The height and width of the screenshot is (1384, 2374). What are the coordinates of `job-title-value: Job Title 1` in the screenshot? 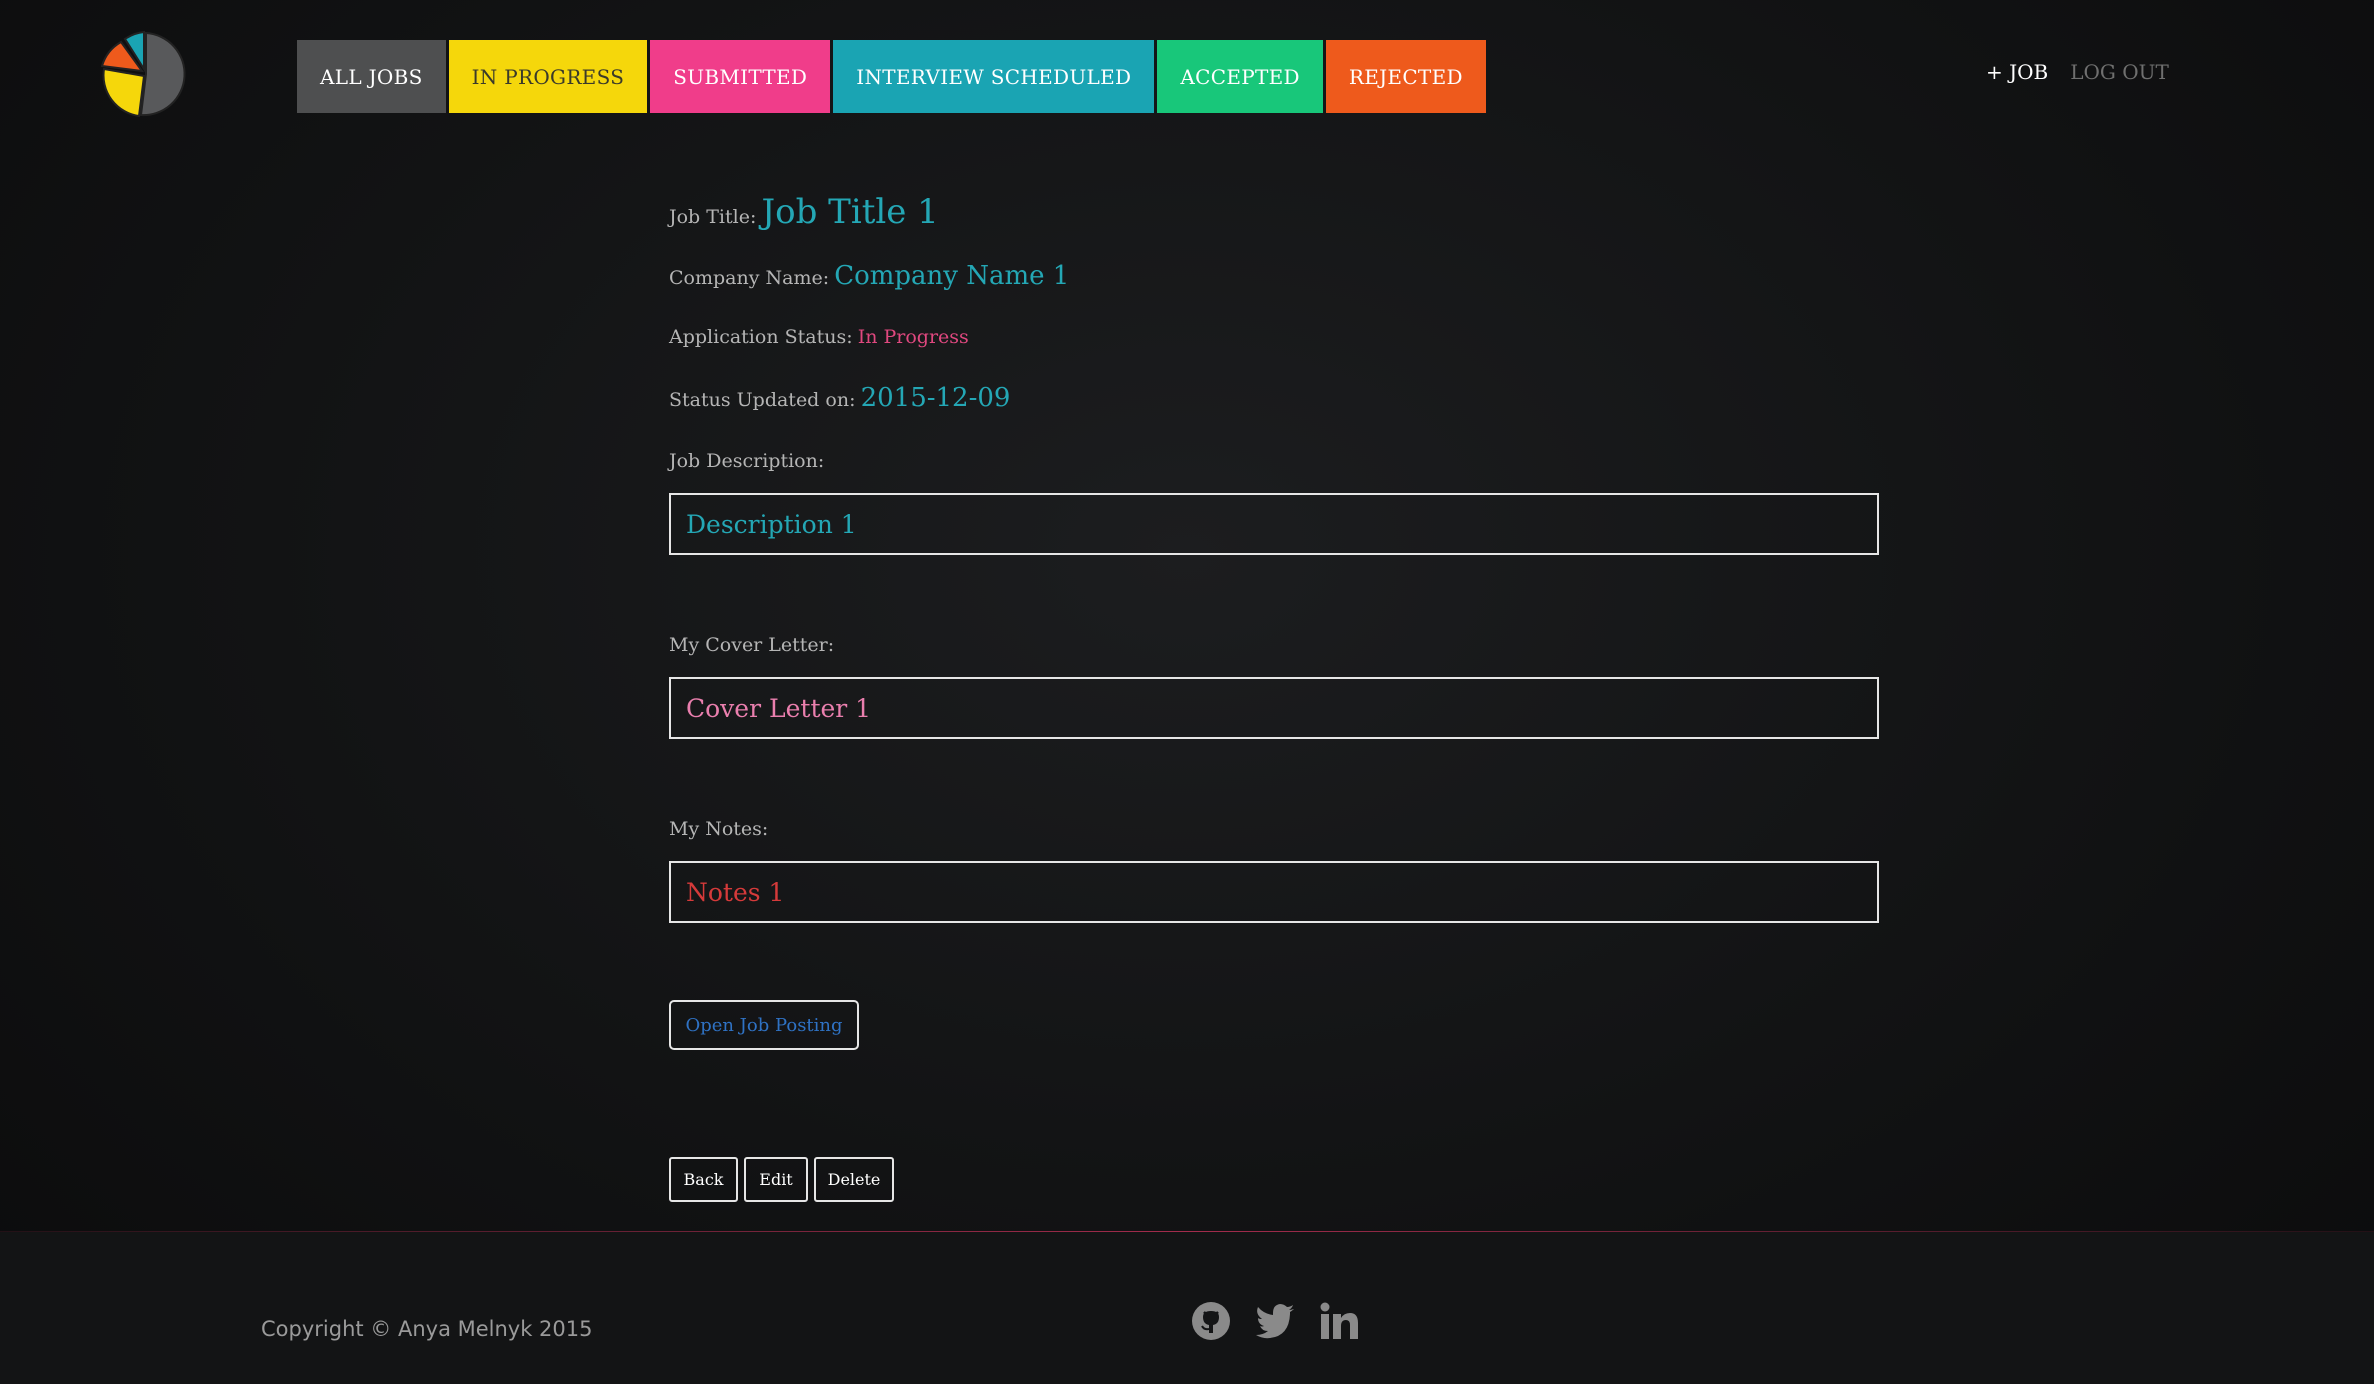 It's located at (850, 212).